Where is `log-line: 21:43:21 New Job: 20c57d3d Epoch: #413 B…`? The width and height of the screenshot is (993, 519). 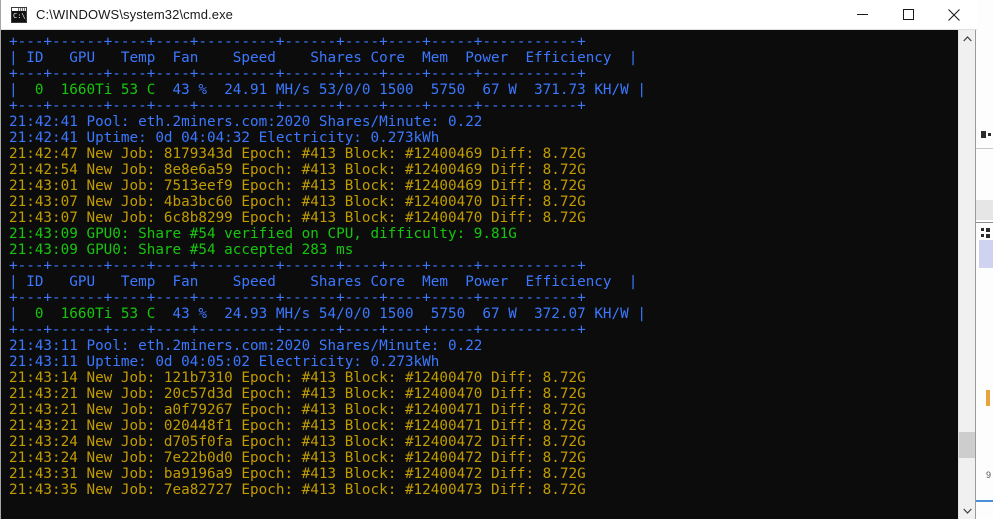
log-line: 21:43:21 New Job: 20c57d3d Epoch: #413 B… is located at coordinates (484, 394).